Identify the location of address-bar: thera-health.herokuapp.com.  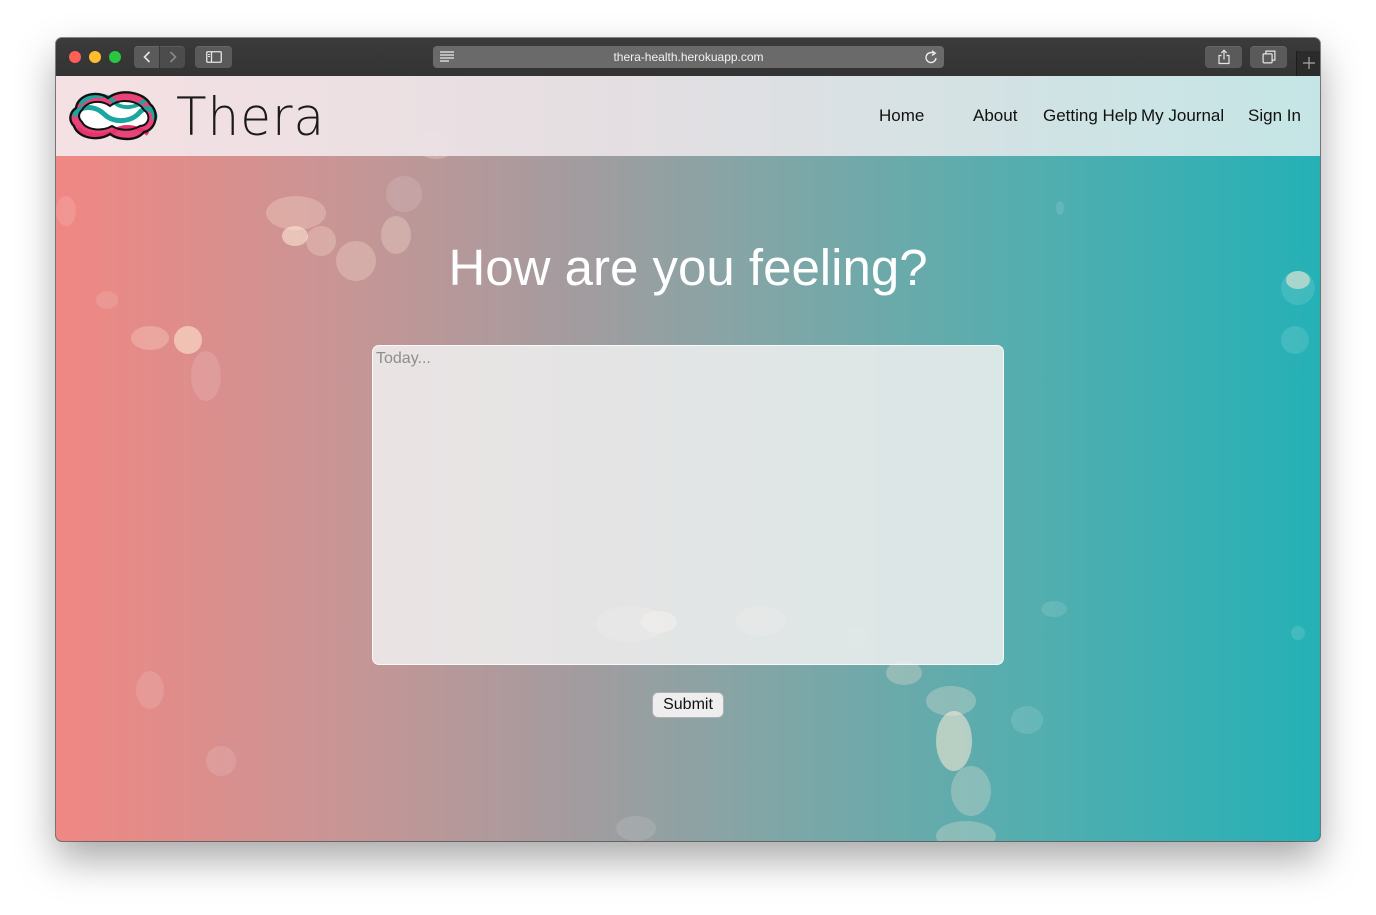
(688, 57).